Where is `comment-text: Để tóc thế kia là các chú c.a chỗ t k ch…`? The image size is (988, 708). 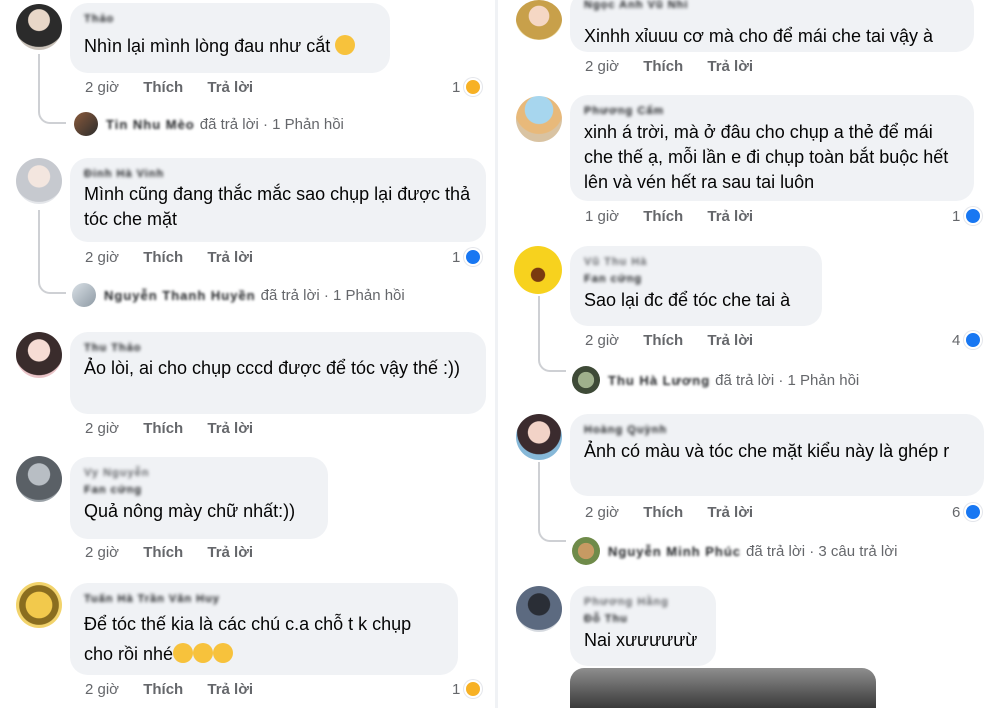 comment-text: Để tóc thế kia là các chú c.a chỗ t k ch… is located at coordinates (248, 639).